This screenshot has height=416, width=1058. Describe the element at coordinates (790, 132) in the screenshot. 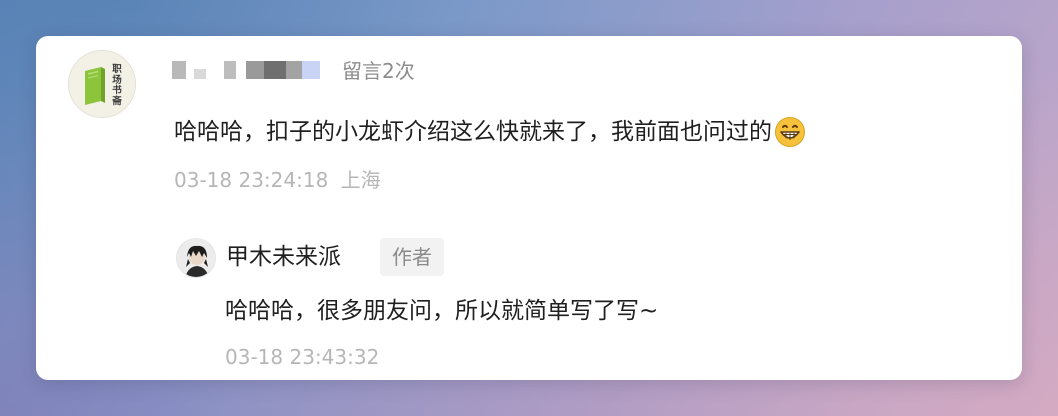

I see `grinning-face-icon` at that location.